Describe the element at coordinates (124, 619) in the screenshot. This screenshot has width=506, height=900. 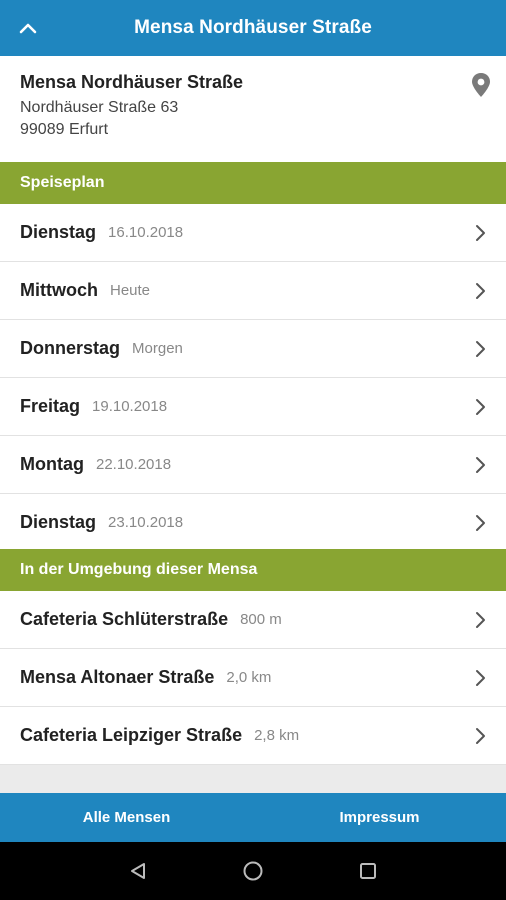
I see `place-name: Cafeteria Schlüterstraße` at that location.